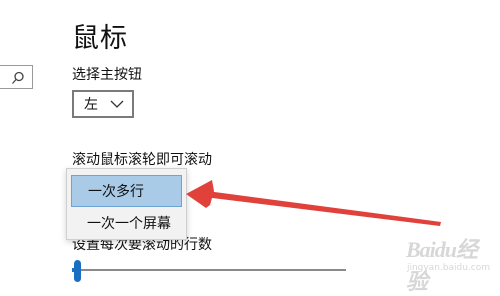 The width and height of the screenshot is (500, 296). I want to click on primary-button-select: 左, so click(103, 104).